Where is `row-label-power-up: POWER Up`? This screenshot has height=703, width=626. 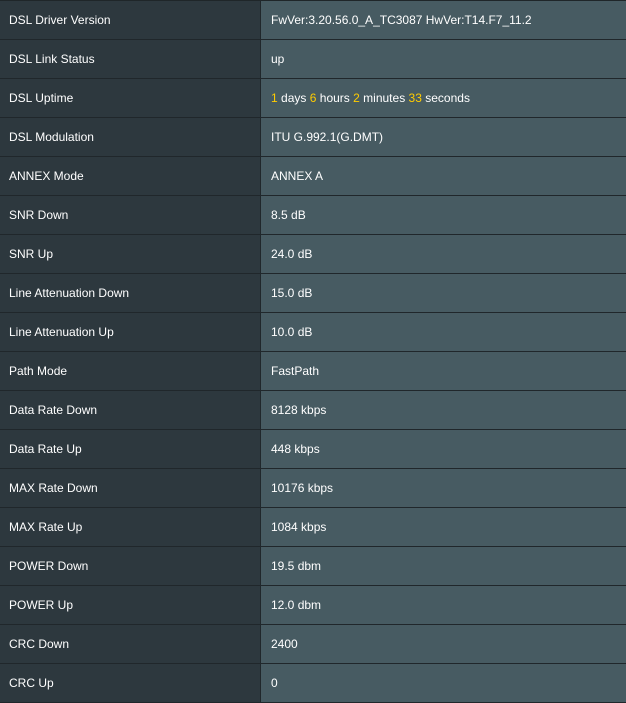 row-label-power-up: POWER Up is located at coordinates (130, 605).